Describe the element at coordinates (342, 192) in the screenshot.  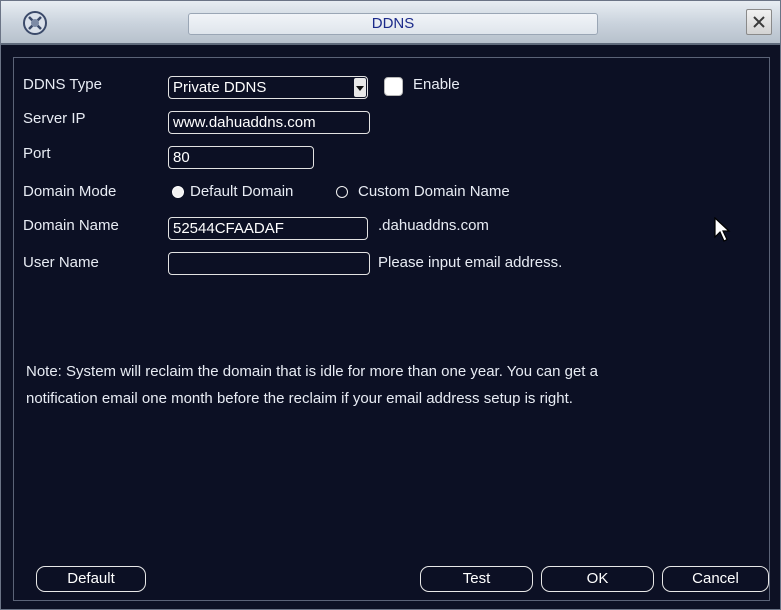
I see `custom-domain-radio` at that location.